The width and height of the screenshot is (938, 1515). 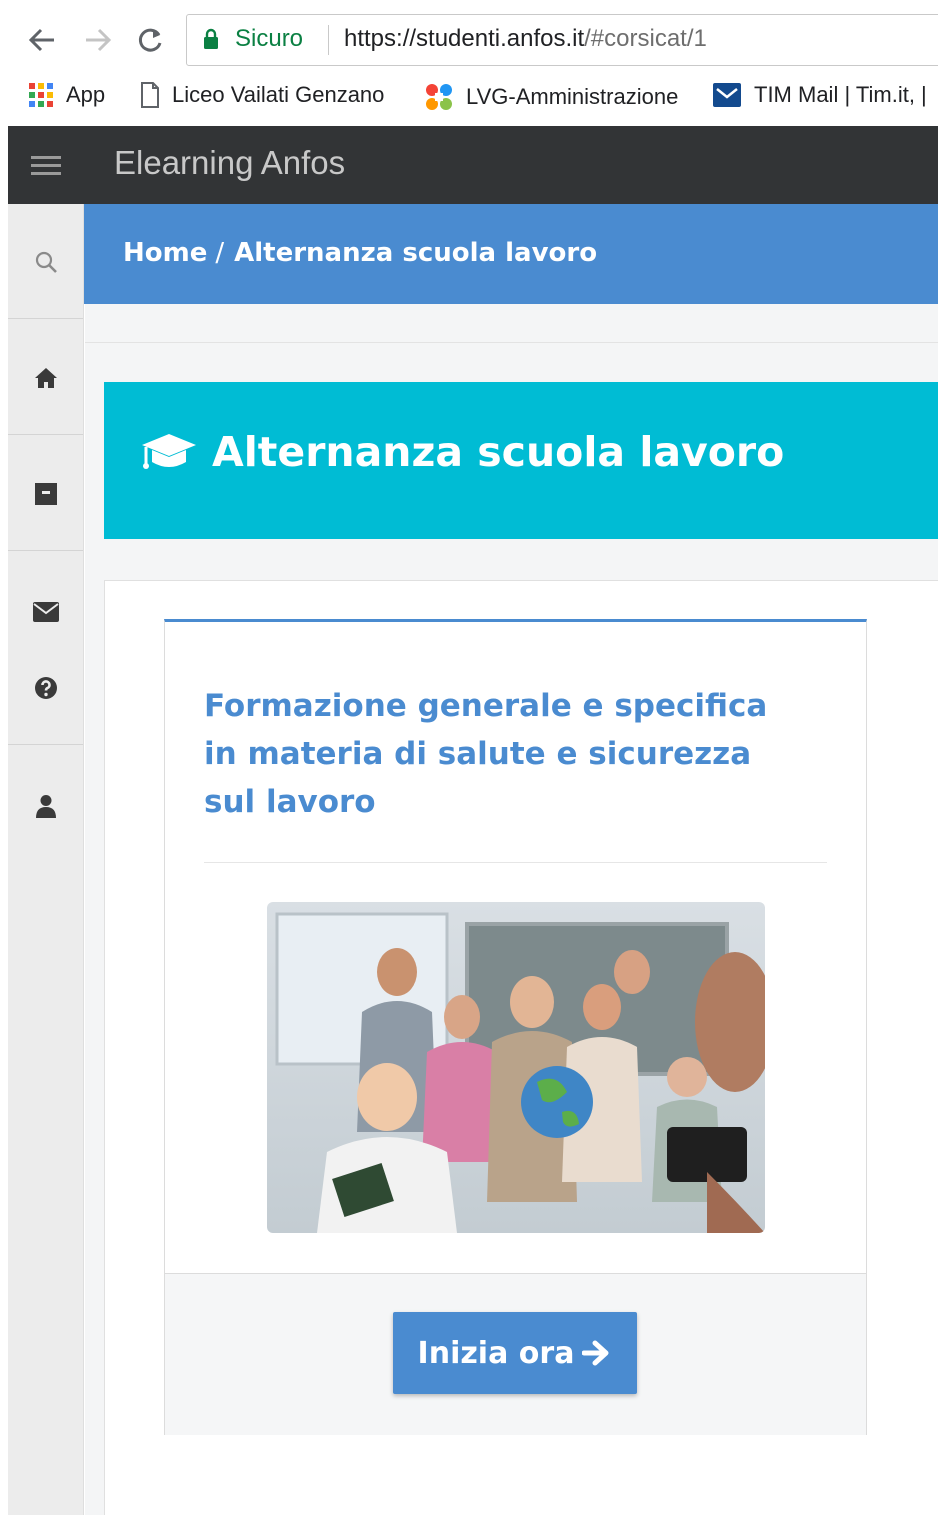 I want to click on menu-toggle-button, so click(x=46, y=165).